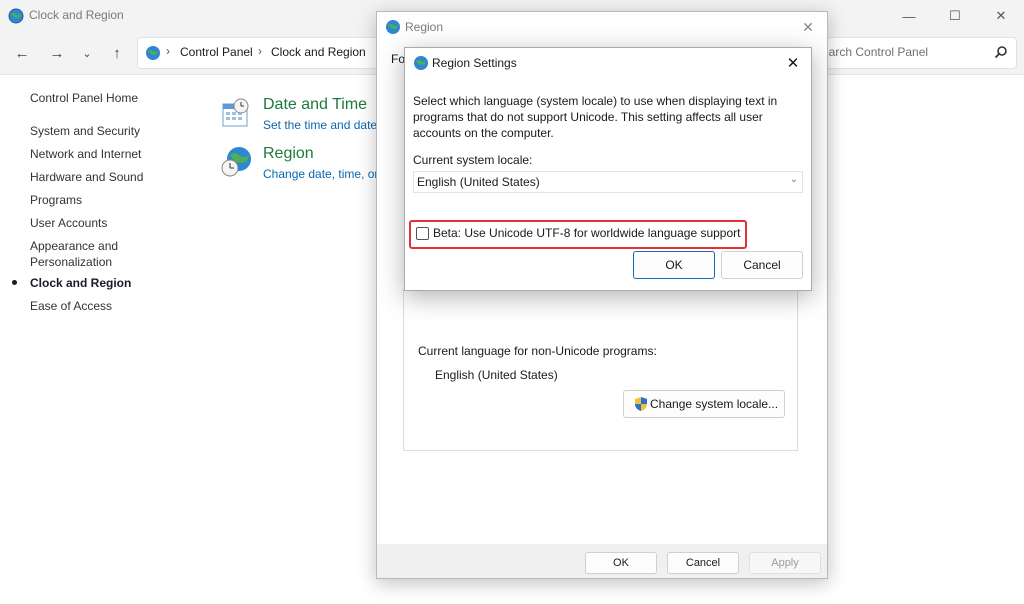 This screenshot has height=604, width=1024. What do you see at coordinates (76, 15) in the screenshot?
I see `window-title: Clock and Region` at bounding box center [76, 15].